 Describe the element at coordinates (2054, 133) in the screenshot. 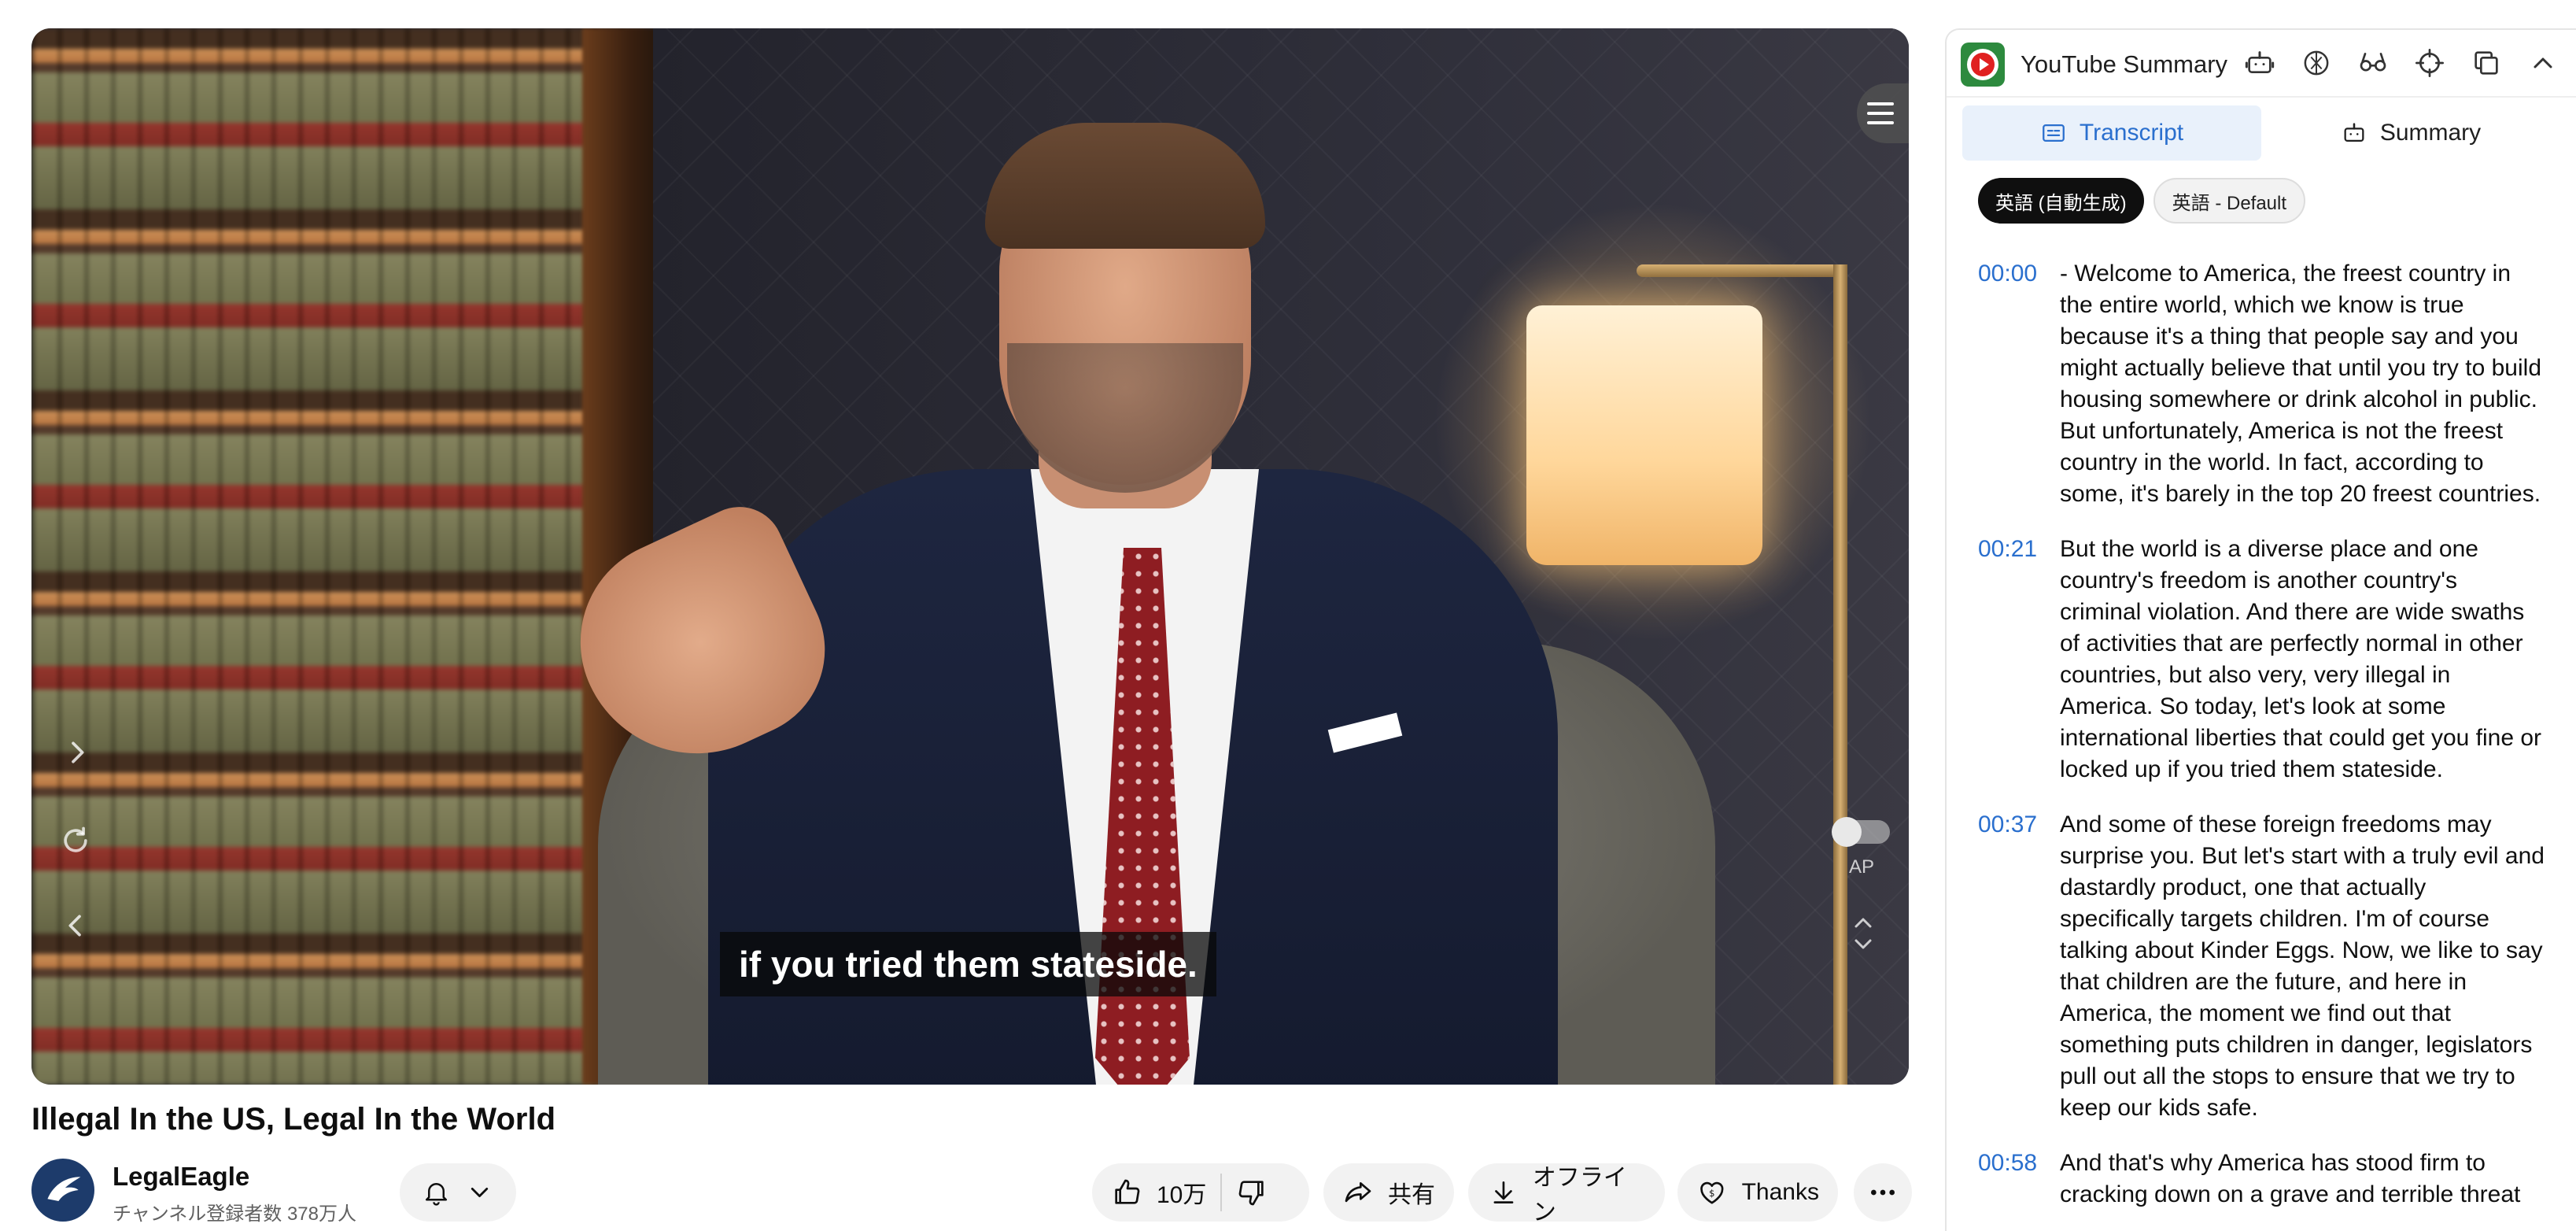

I see `transcript-icon` at that location.